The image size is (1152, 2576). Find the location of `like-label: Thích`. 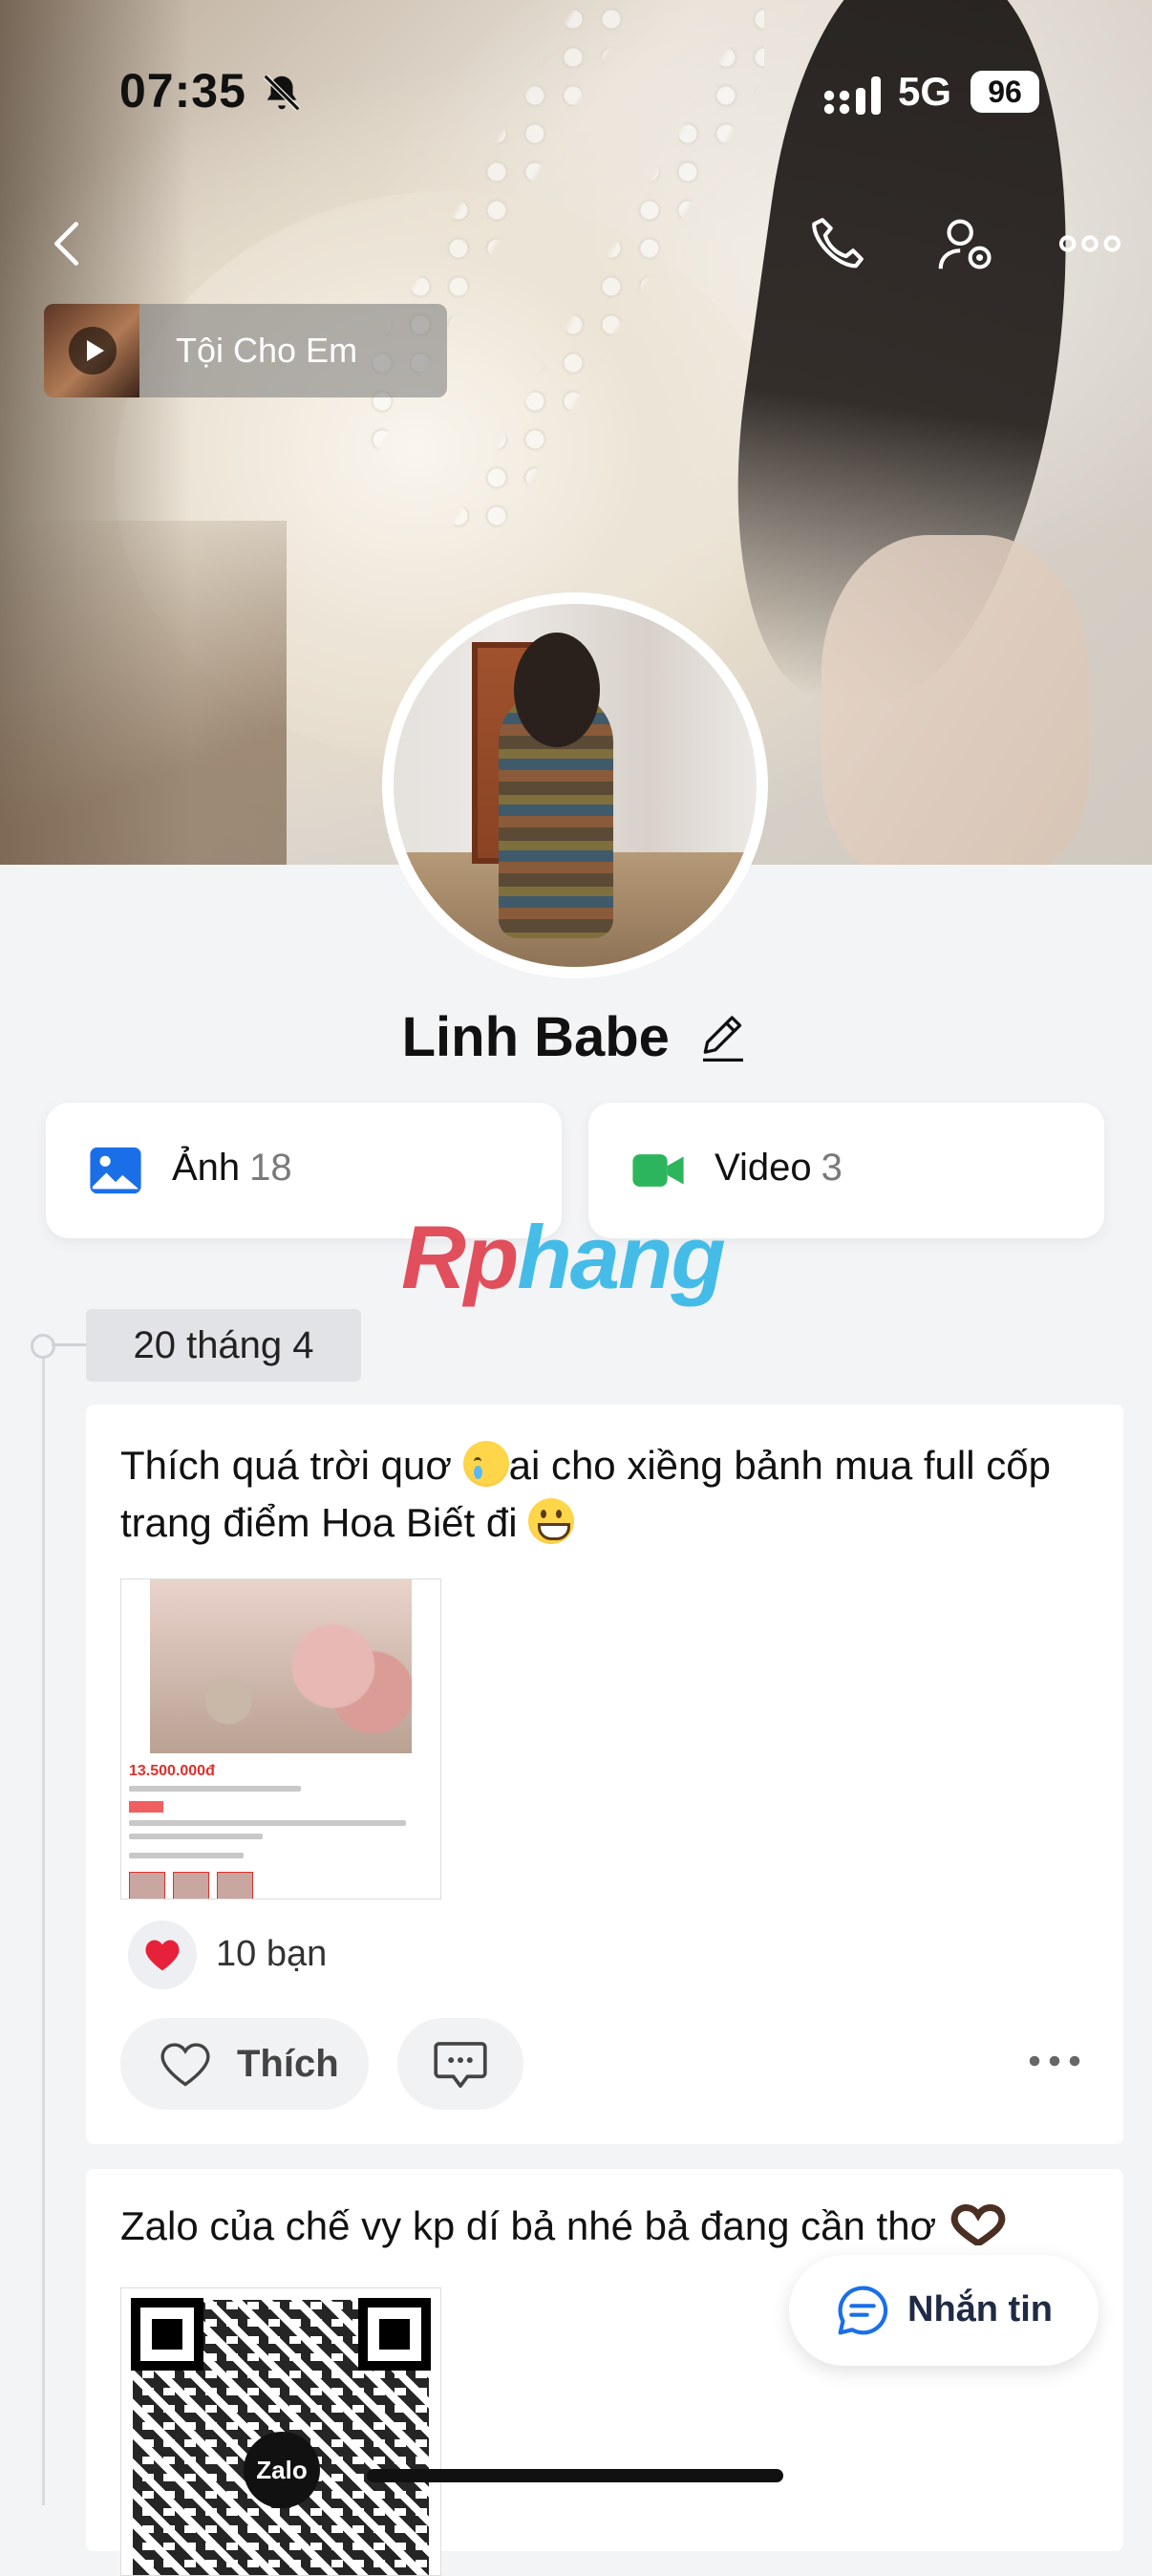

like-label: Thích is located at coordinates (288, 2064).